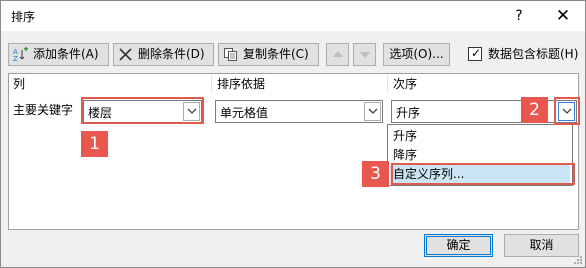 The width and height of the screenshot is (586, 268). What do you see at coordinates (484, 111) in the screenshot?
I see `order-select: 升序` at bounding box center [484, 111].